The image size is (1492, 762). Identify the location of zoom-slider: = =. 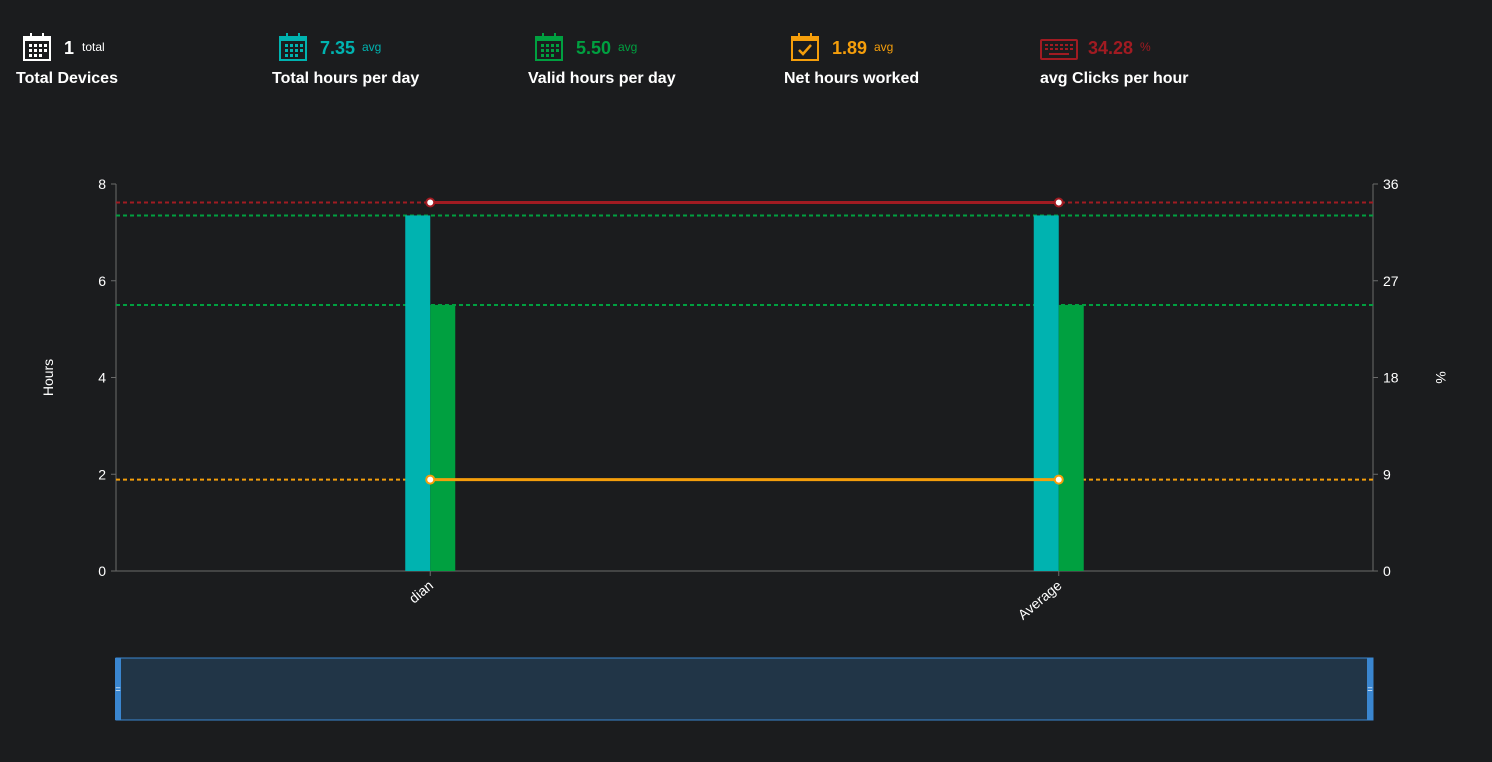
(744, 689).